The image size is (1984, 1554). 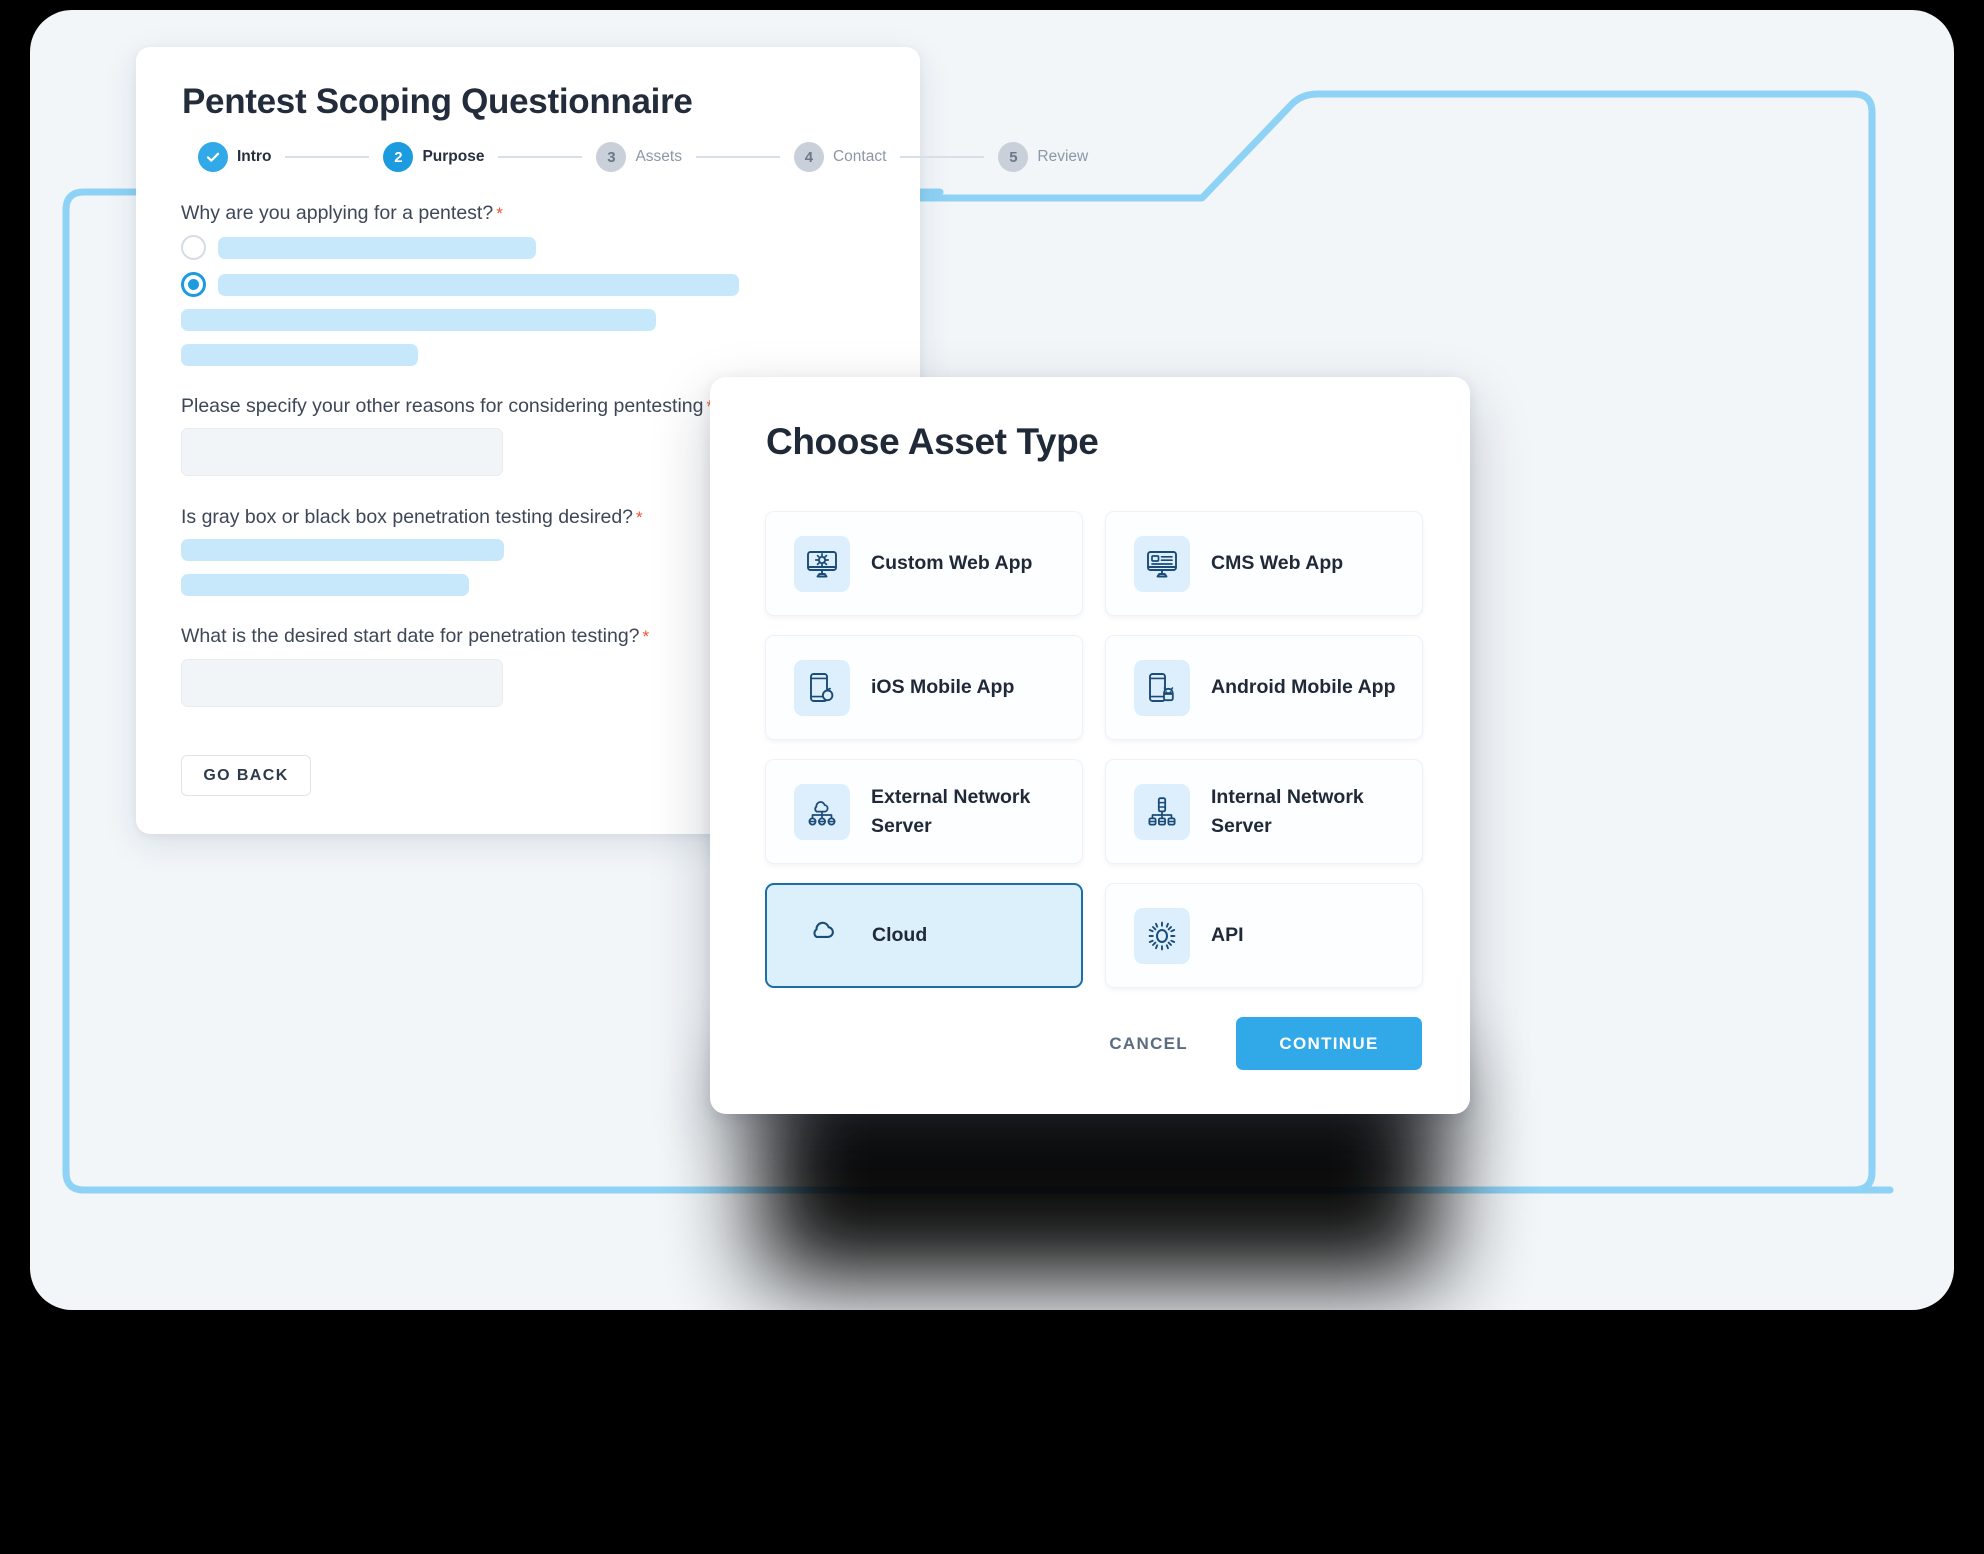 I want to click on step-badge-review: 5, so click(x=1013, y=157).